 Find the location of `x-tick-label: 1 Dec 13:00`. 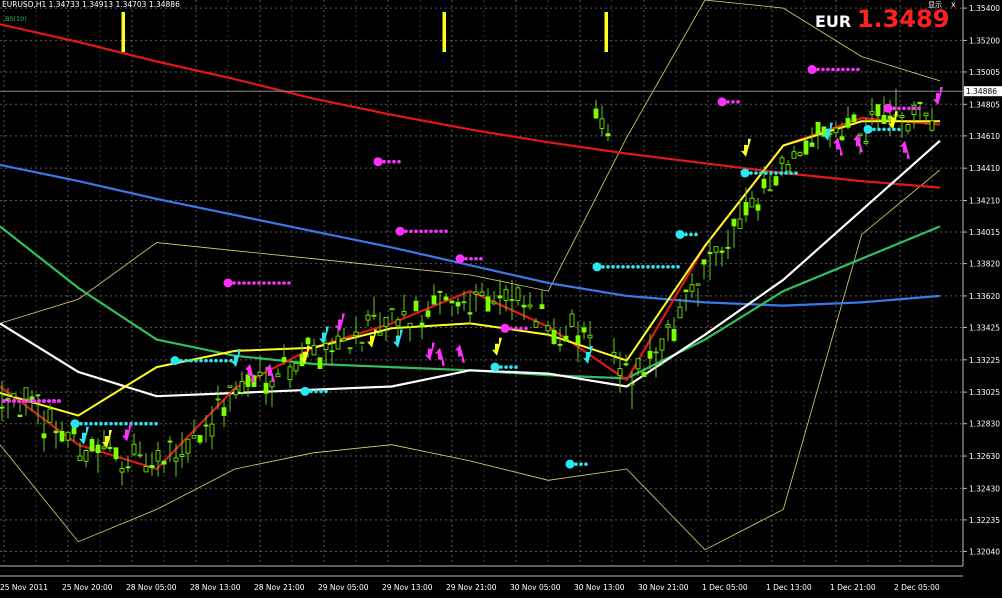

x-tick-label: 1 Dec 13:00 is located at coordinates (789, 587).